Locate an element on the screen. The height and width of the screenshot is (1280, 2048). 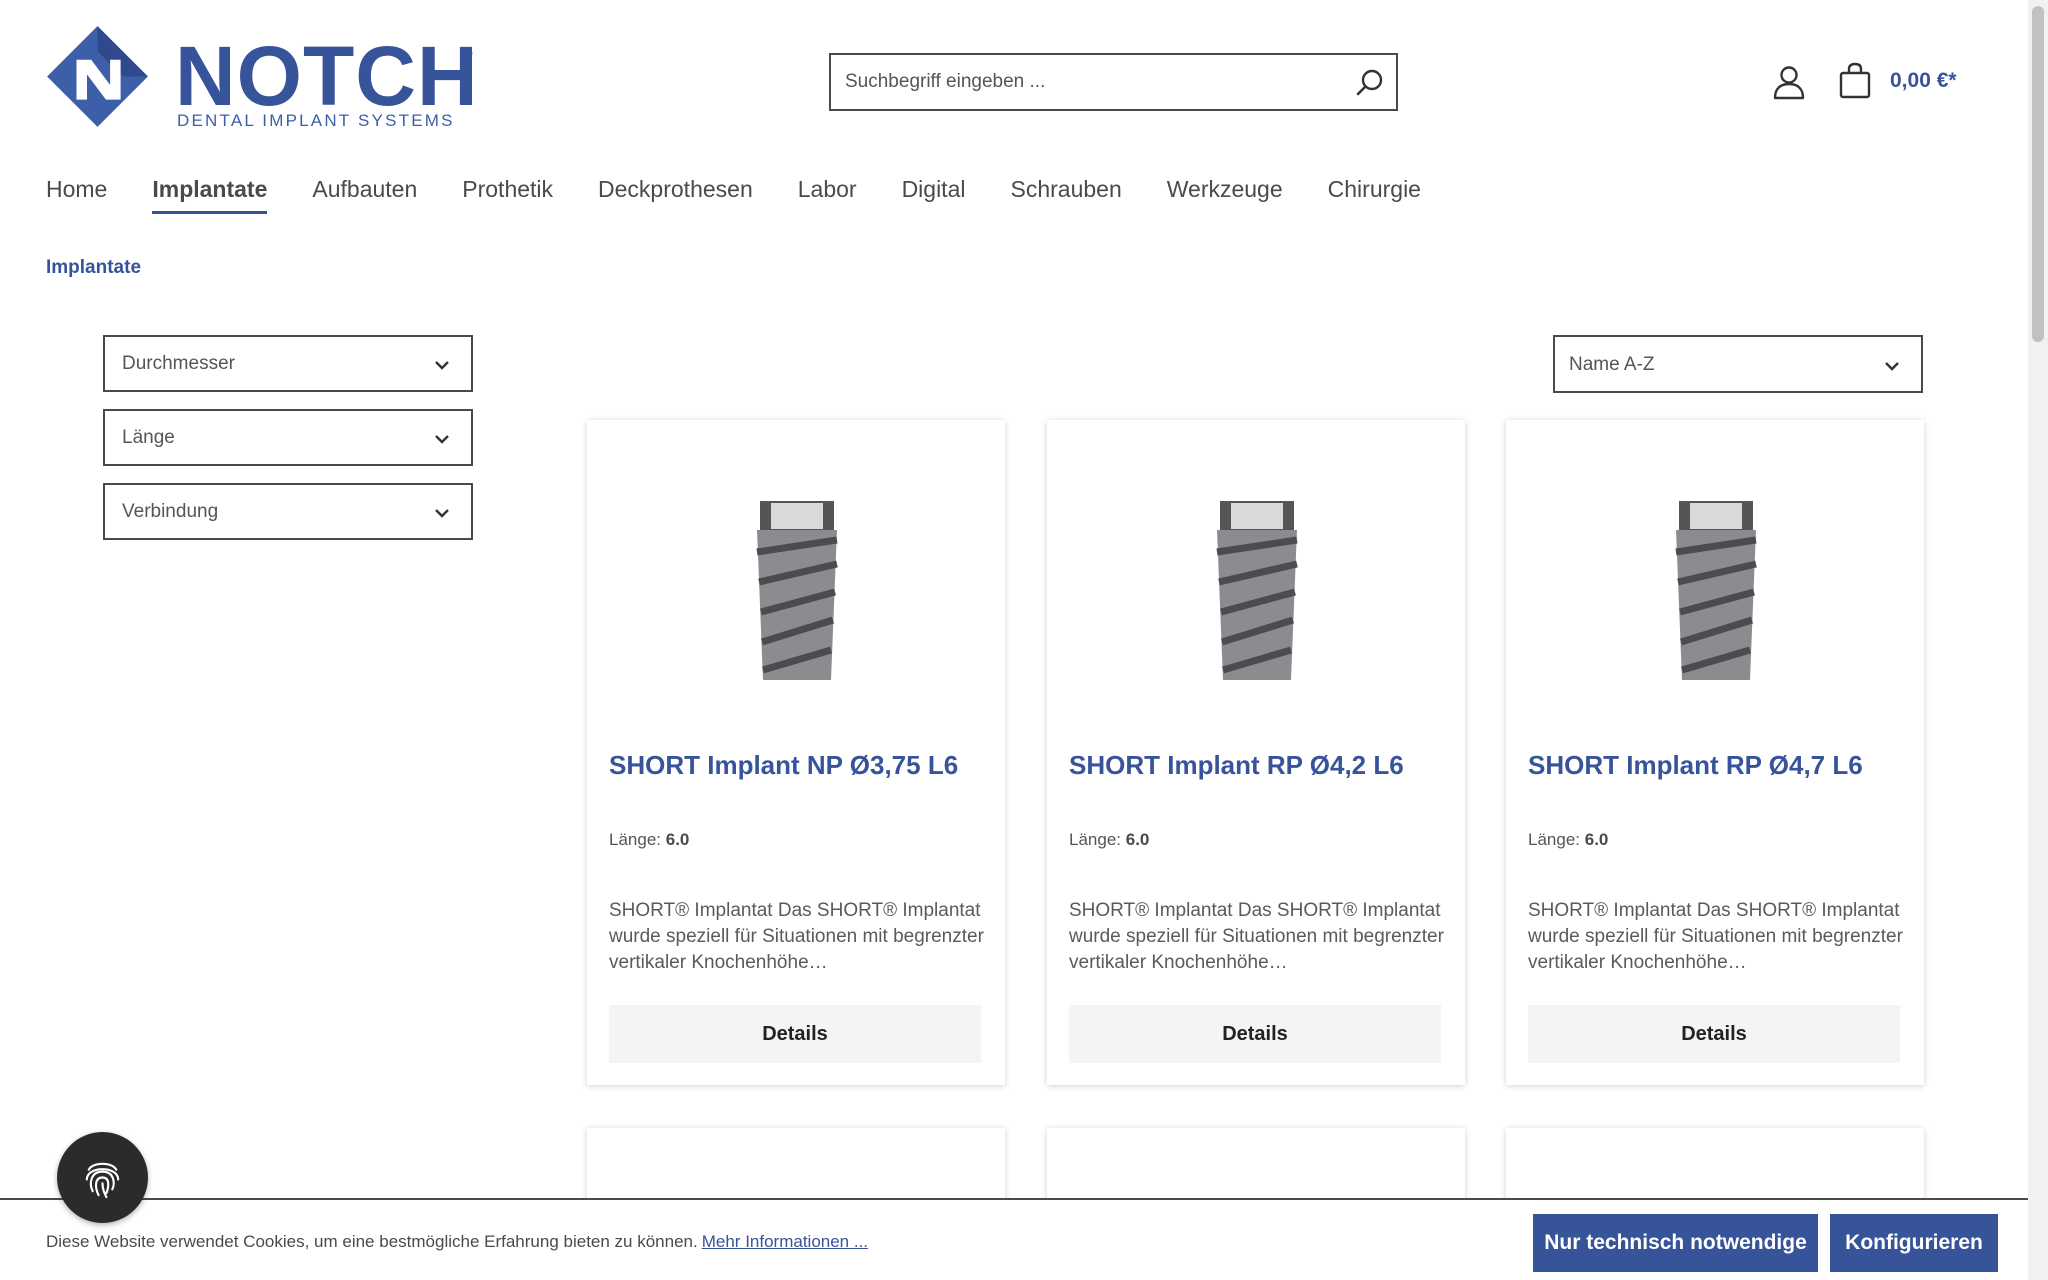
site-header: NOTCH ® DENTAL IMPLANT SYSTEMS 0,00 €* is located at coordinates (1024, 85).